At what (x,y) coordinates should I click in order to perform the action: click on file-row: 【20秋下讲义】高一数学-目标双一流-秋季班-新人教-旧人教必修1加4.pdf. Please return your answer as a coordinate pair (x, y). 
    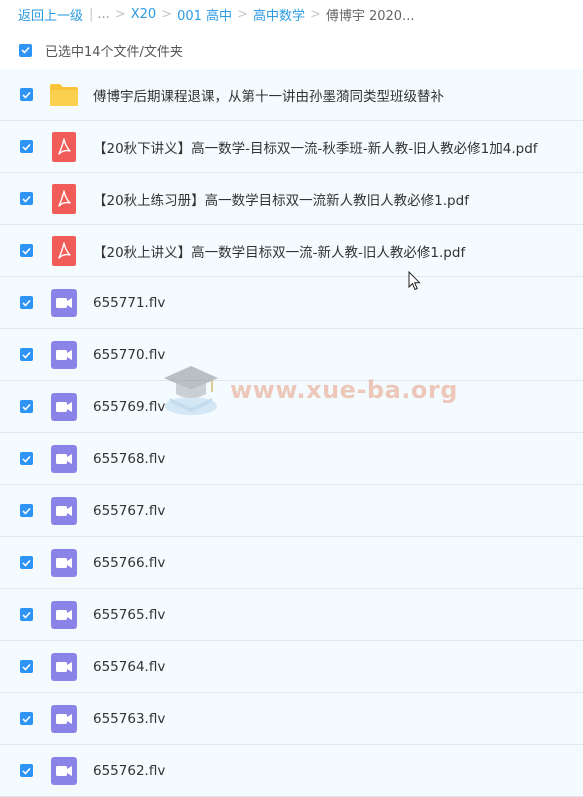
    Looking at the image, I should click on (291, 147).